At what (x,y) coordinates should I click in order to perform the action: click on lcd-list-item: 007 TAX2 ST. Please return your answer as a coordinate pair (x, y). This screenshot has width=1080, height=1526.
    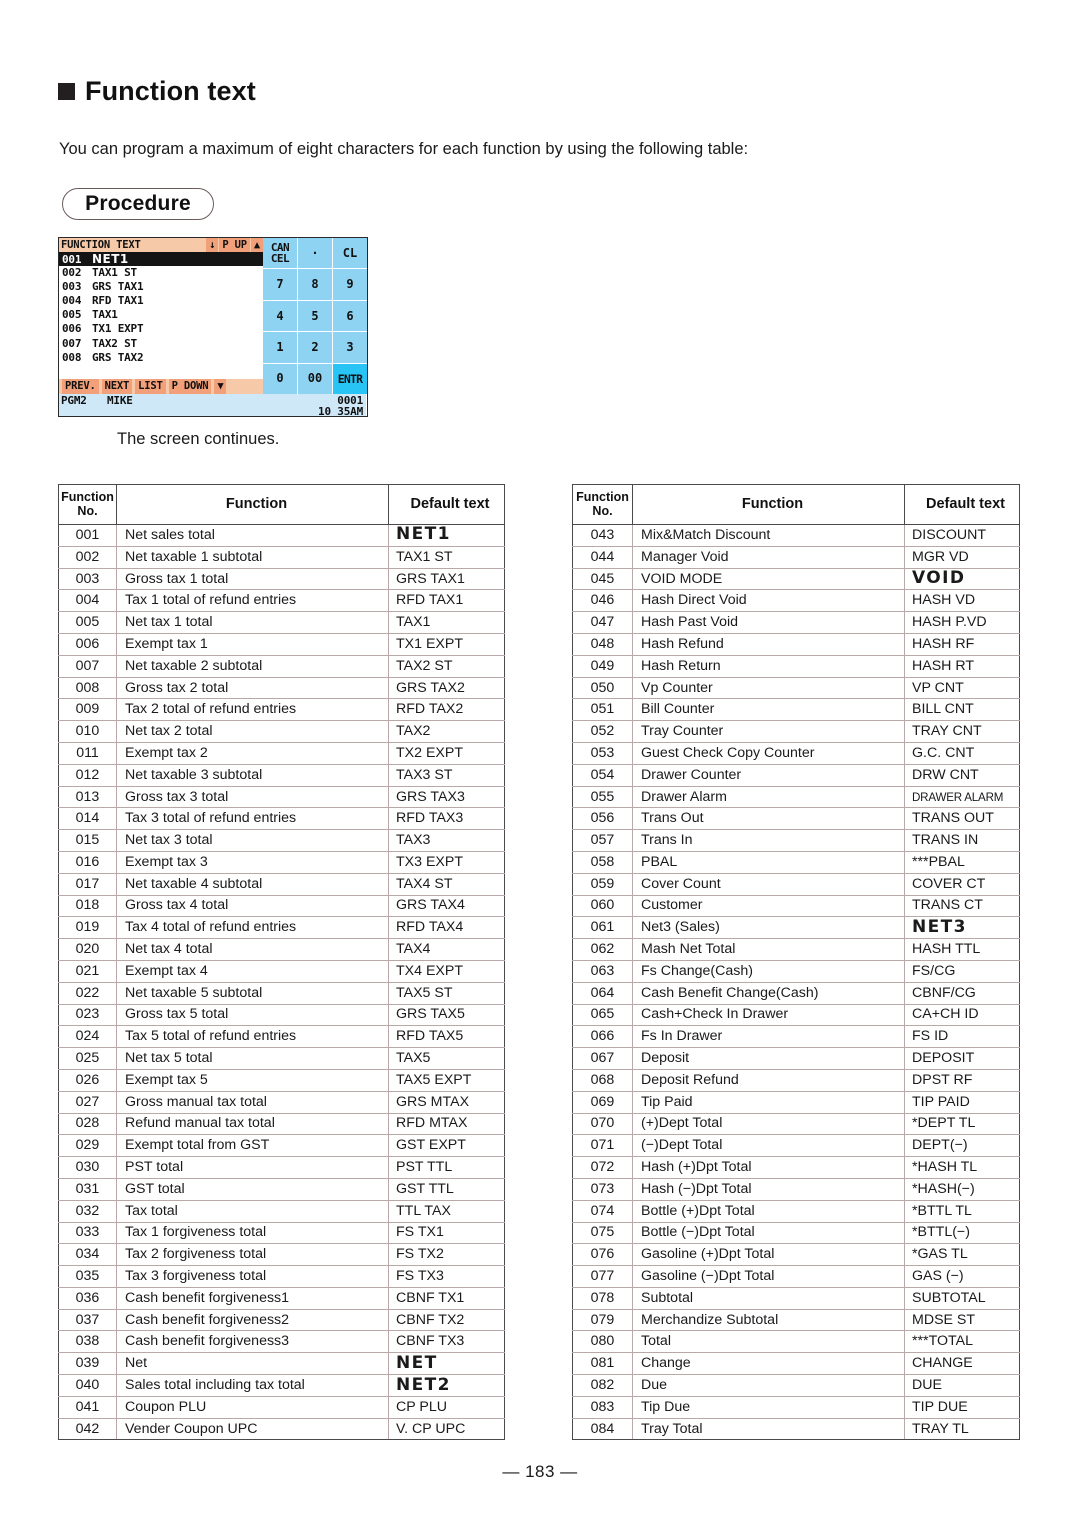
    Looking at the image, I should click on (161, 344).